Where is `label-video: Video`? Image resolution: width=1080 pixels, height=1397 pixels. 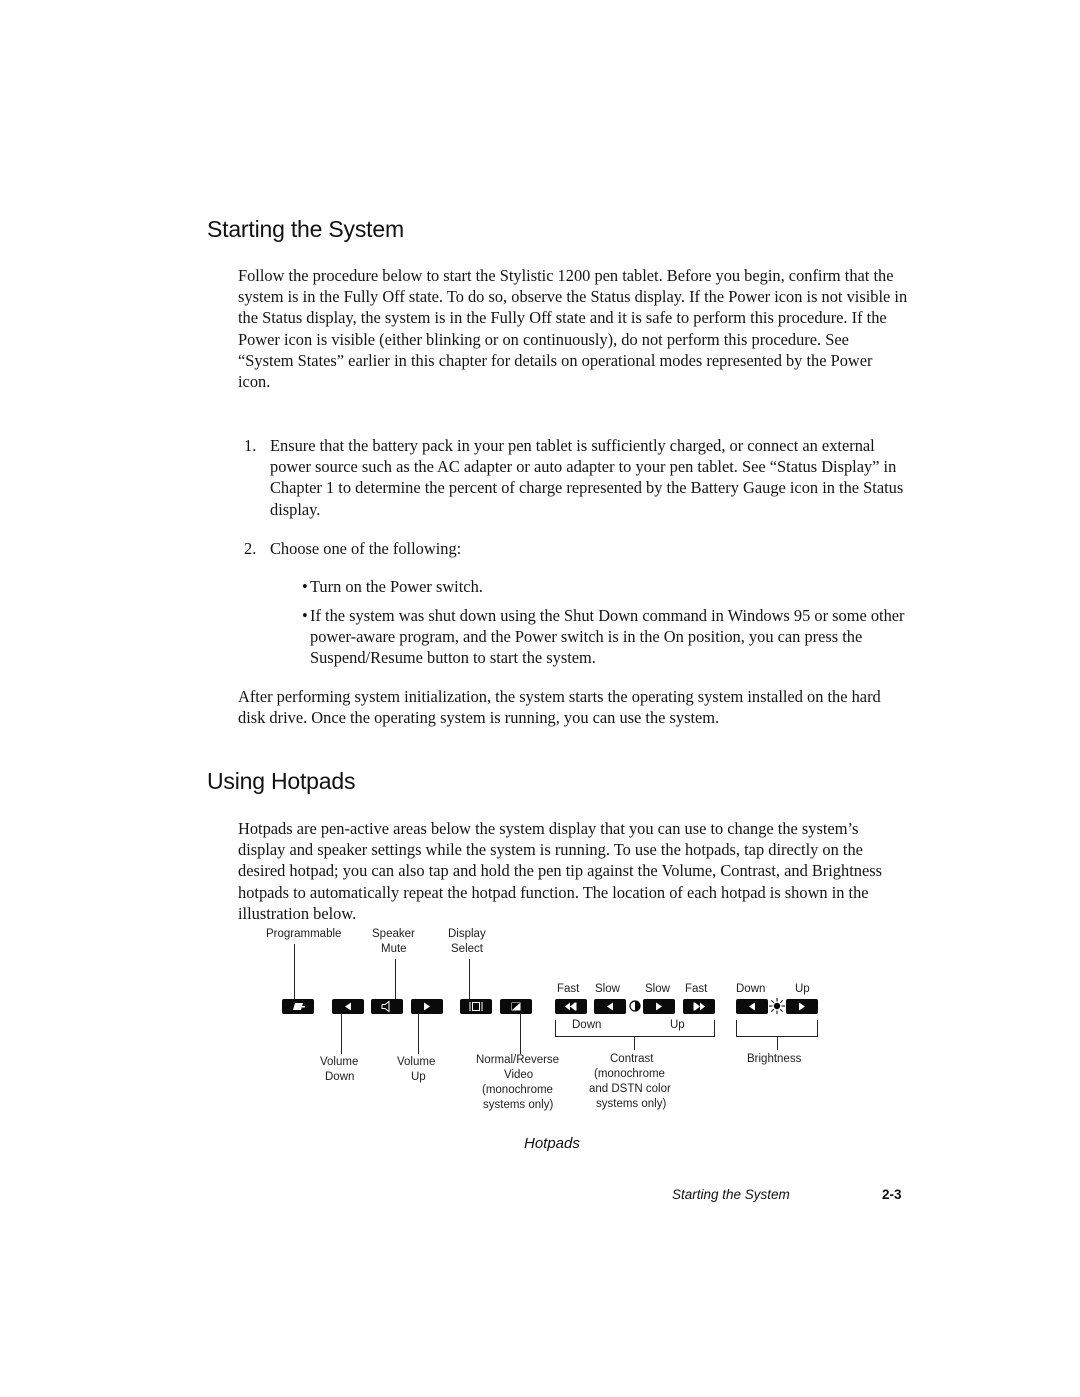 label-video: Video is located at coordinates (519, 1075).